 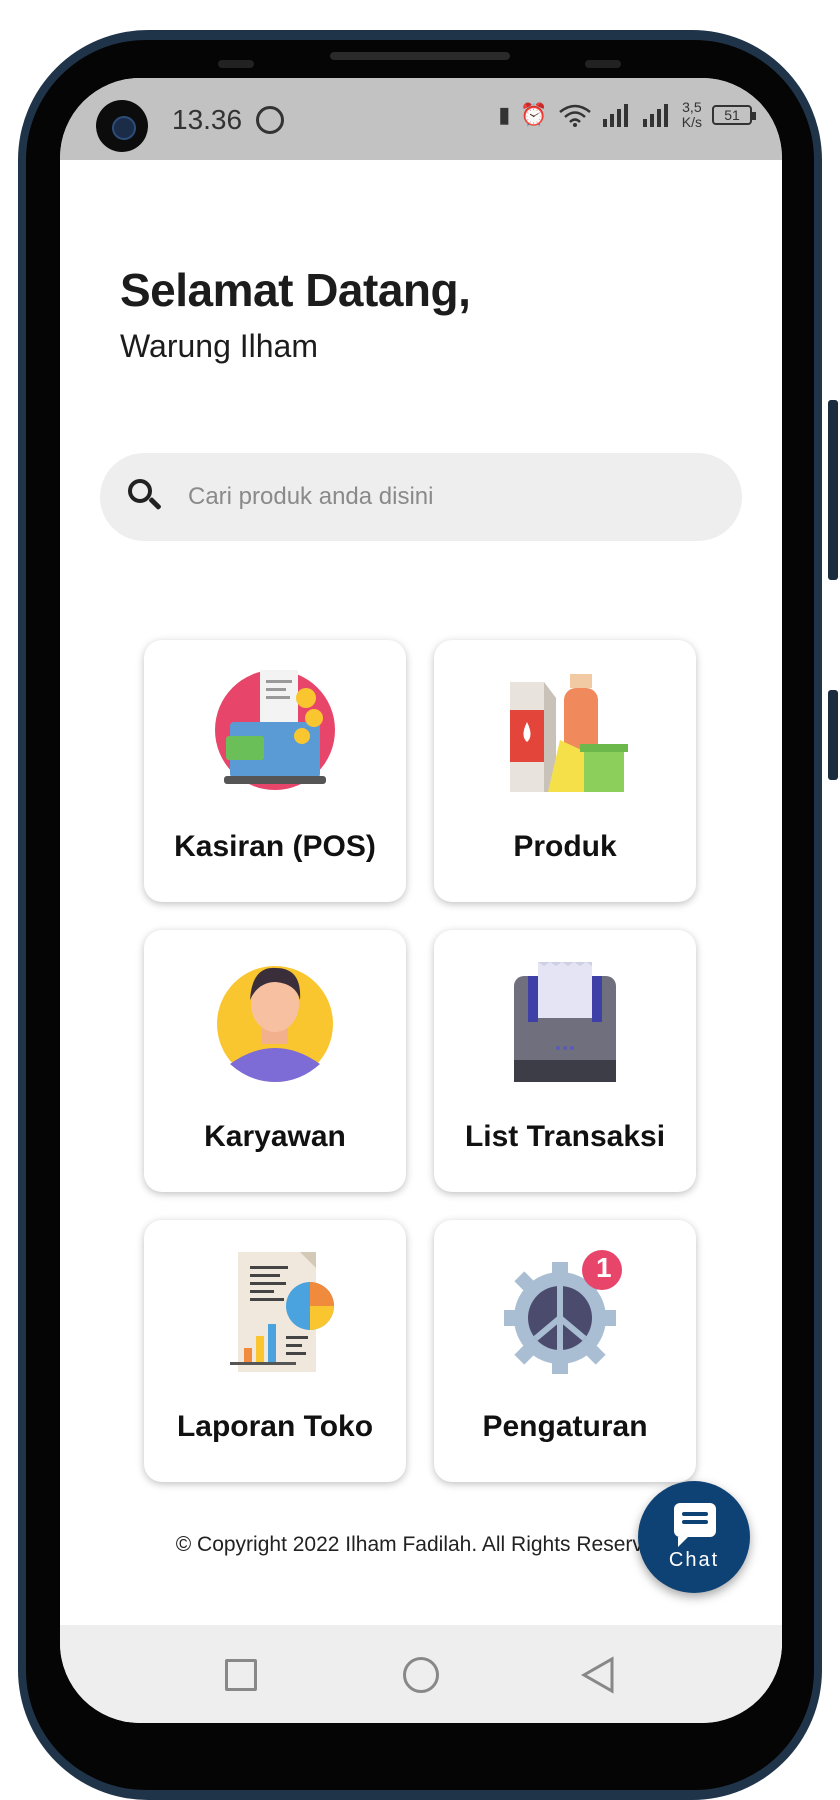 What do you see at coordinates (275, 1426) in the screenshot?
I see `menu-label: Laporan Toko` at bounding box center [275, 1426].